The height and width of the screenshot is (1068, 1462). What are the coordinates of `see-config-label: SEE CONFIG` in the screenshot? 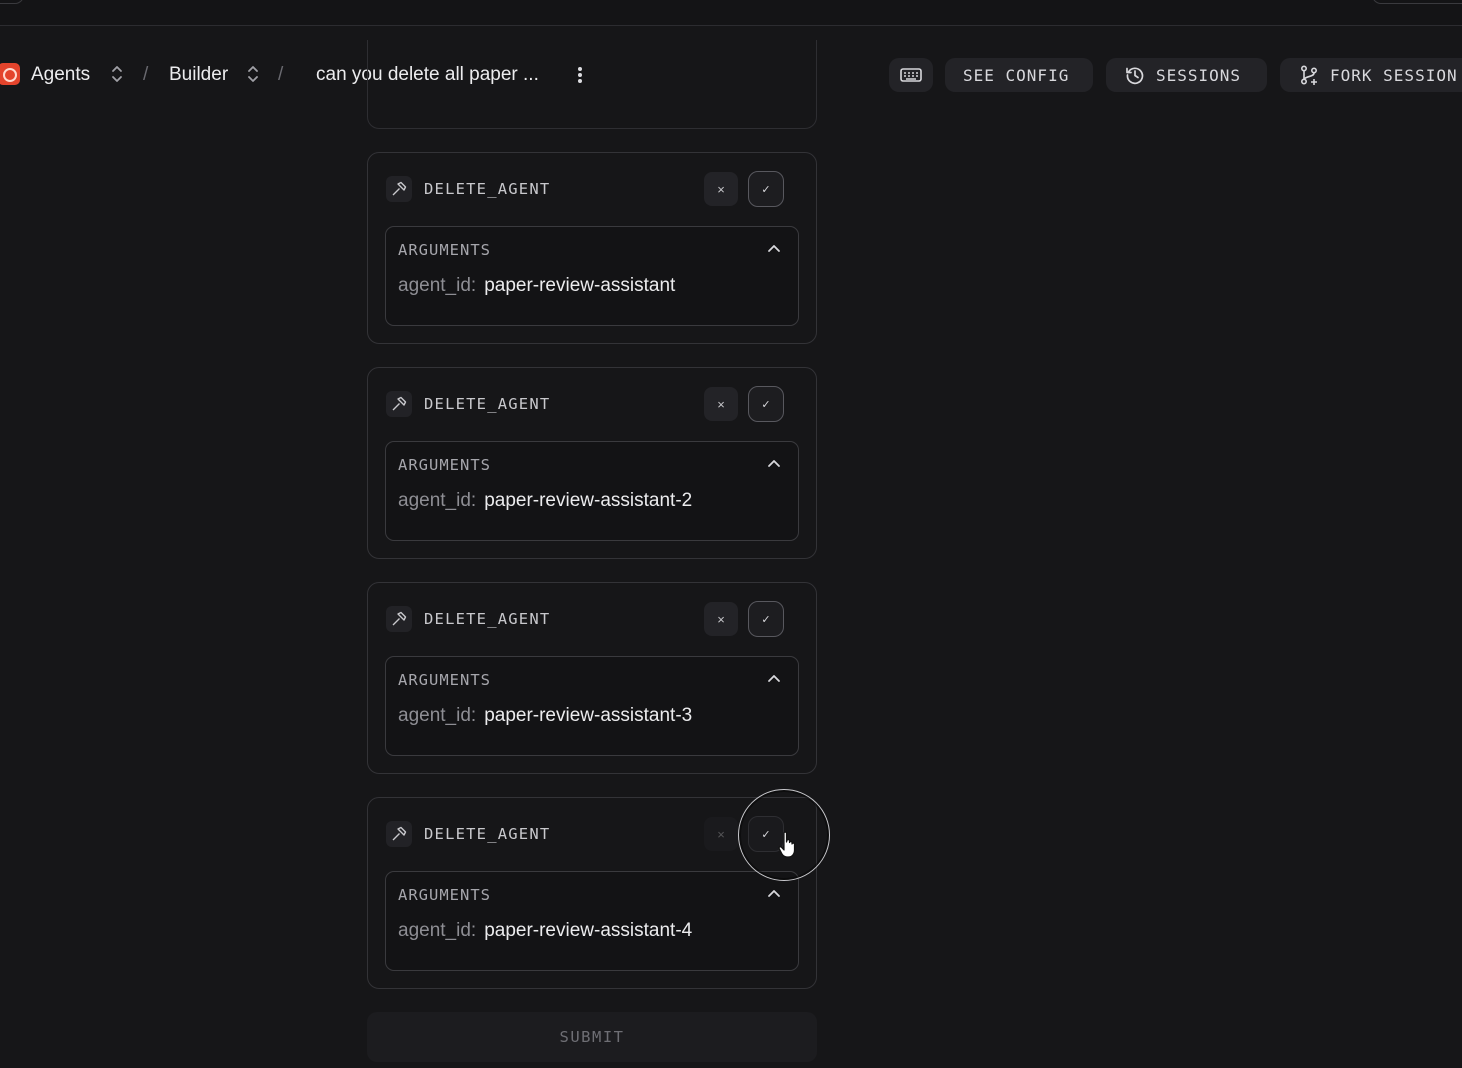 It's located at (1016, 75).